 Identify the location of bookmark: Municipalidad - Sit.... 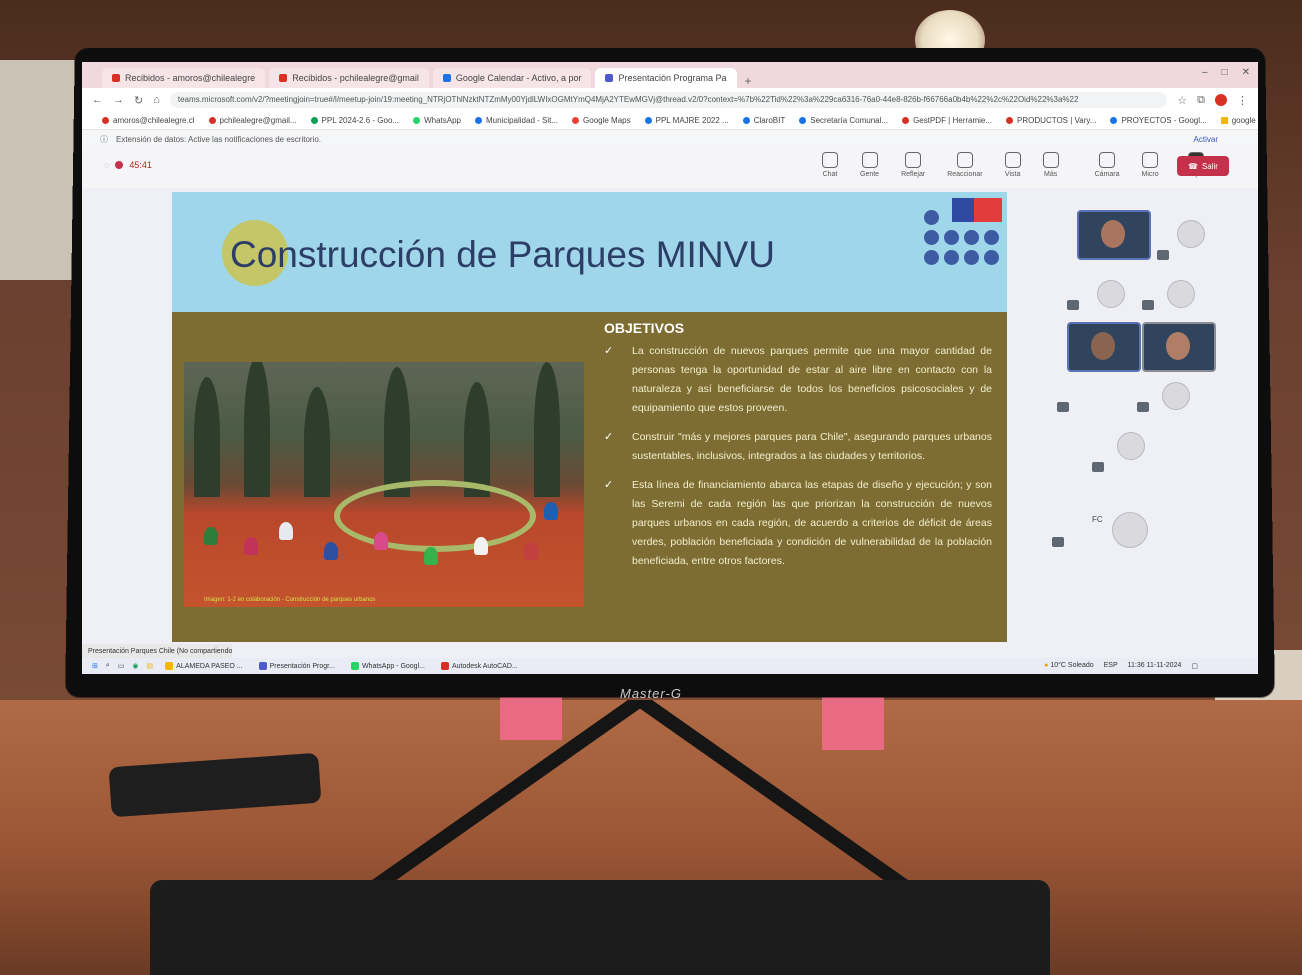
(516, 120).